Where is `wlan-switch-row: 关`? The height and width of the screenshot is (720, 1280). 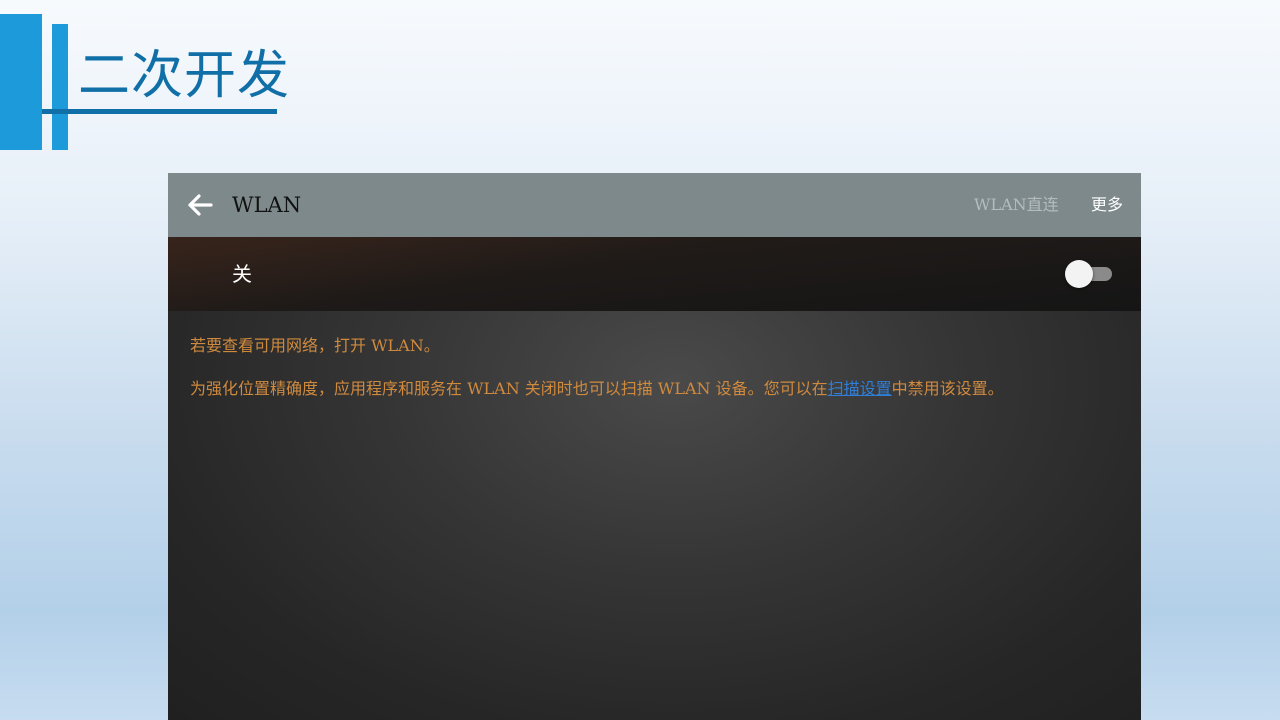 wlan-switch-row: 关 is located at coordinates (654, 274).